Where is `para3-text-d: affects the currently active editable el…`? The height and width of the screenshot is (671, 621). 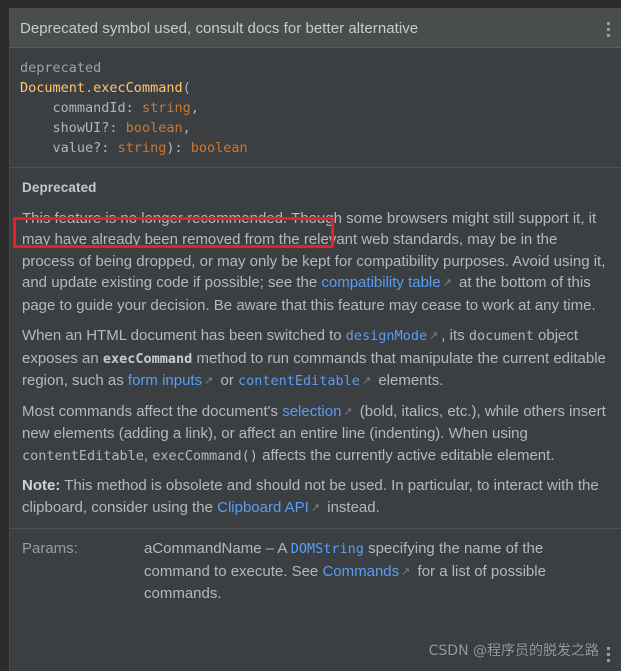
para3-text-d: affects the currently active editable el… is located at coordinates (406, 455).